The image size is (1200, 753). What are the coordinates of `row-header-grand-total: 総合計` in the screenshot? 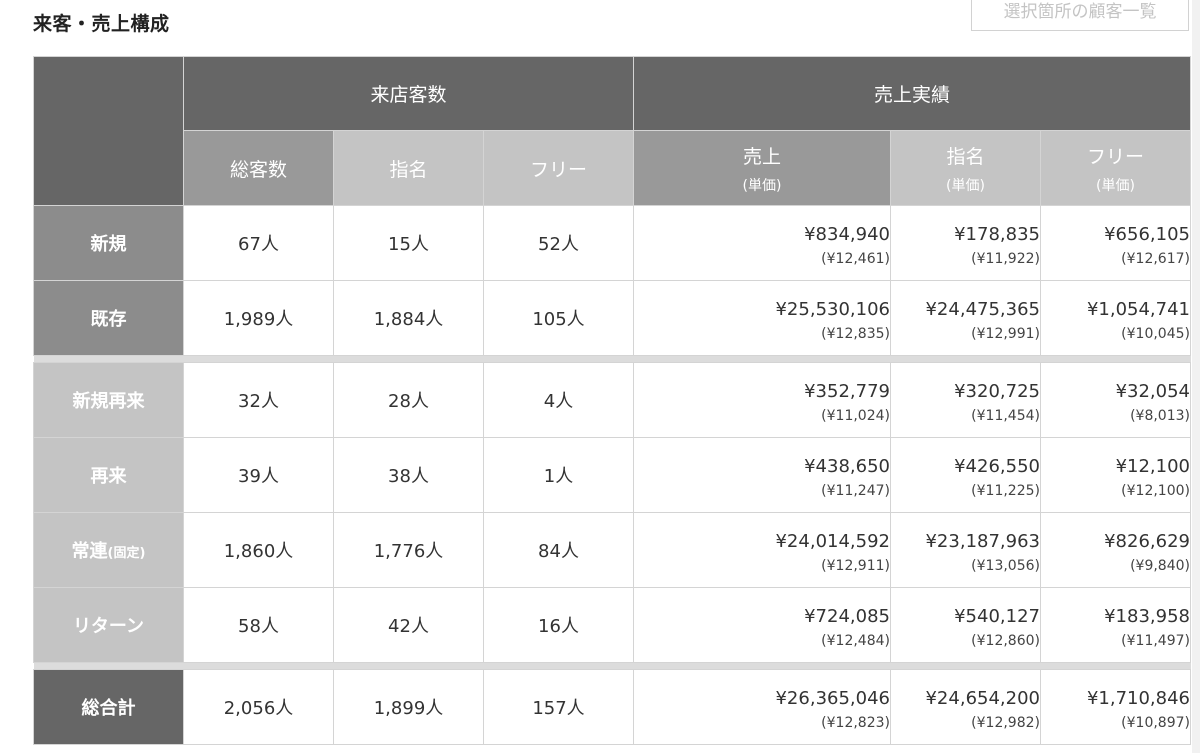 It's located at (108, 707).